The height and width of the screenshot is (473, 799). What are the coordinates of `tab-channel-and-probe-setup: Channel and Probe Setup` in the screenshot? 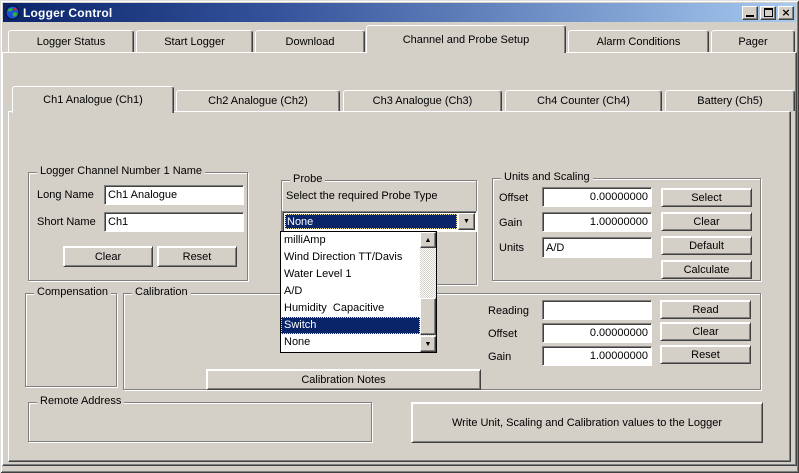 It's located at (466, 39).